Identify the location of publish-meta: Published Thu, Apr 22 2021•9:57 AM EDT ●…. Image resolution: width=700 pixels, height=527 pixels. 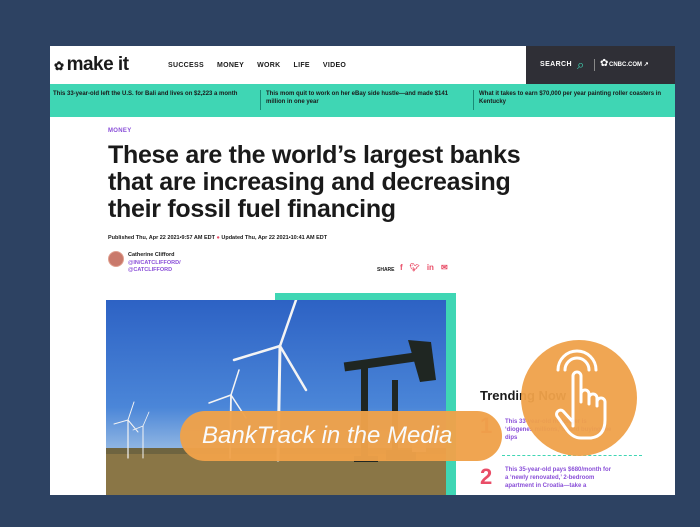
(217, 238).